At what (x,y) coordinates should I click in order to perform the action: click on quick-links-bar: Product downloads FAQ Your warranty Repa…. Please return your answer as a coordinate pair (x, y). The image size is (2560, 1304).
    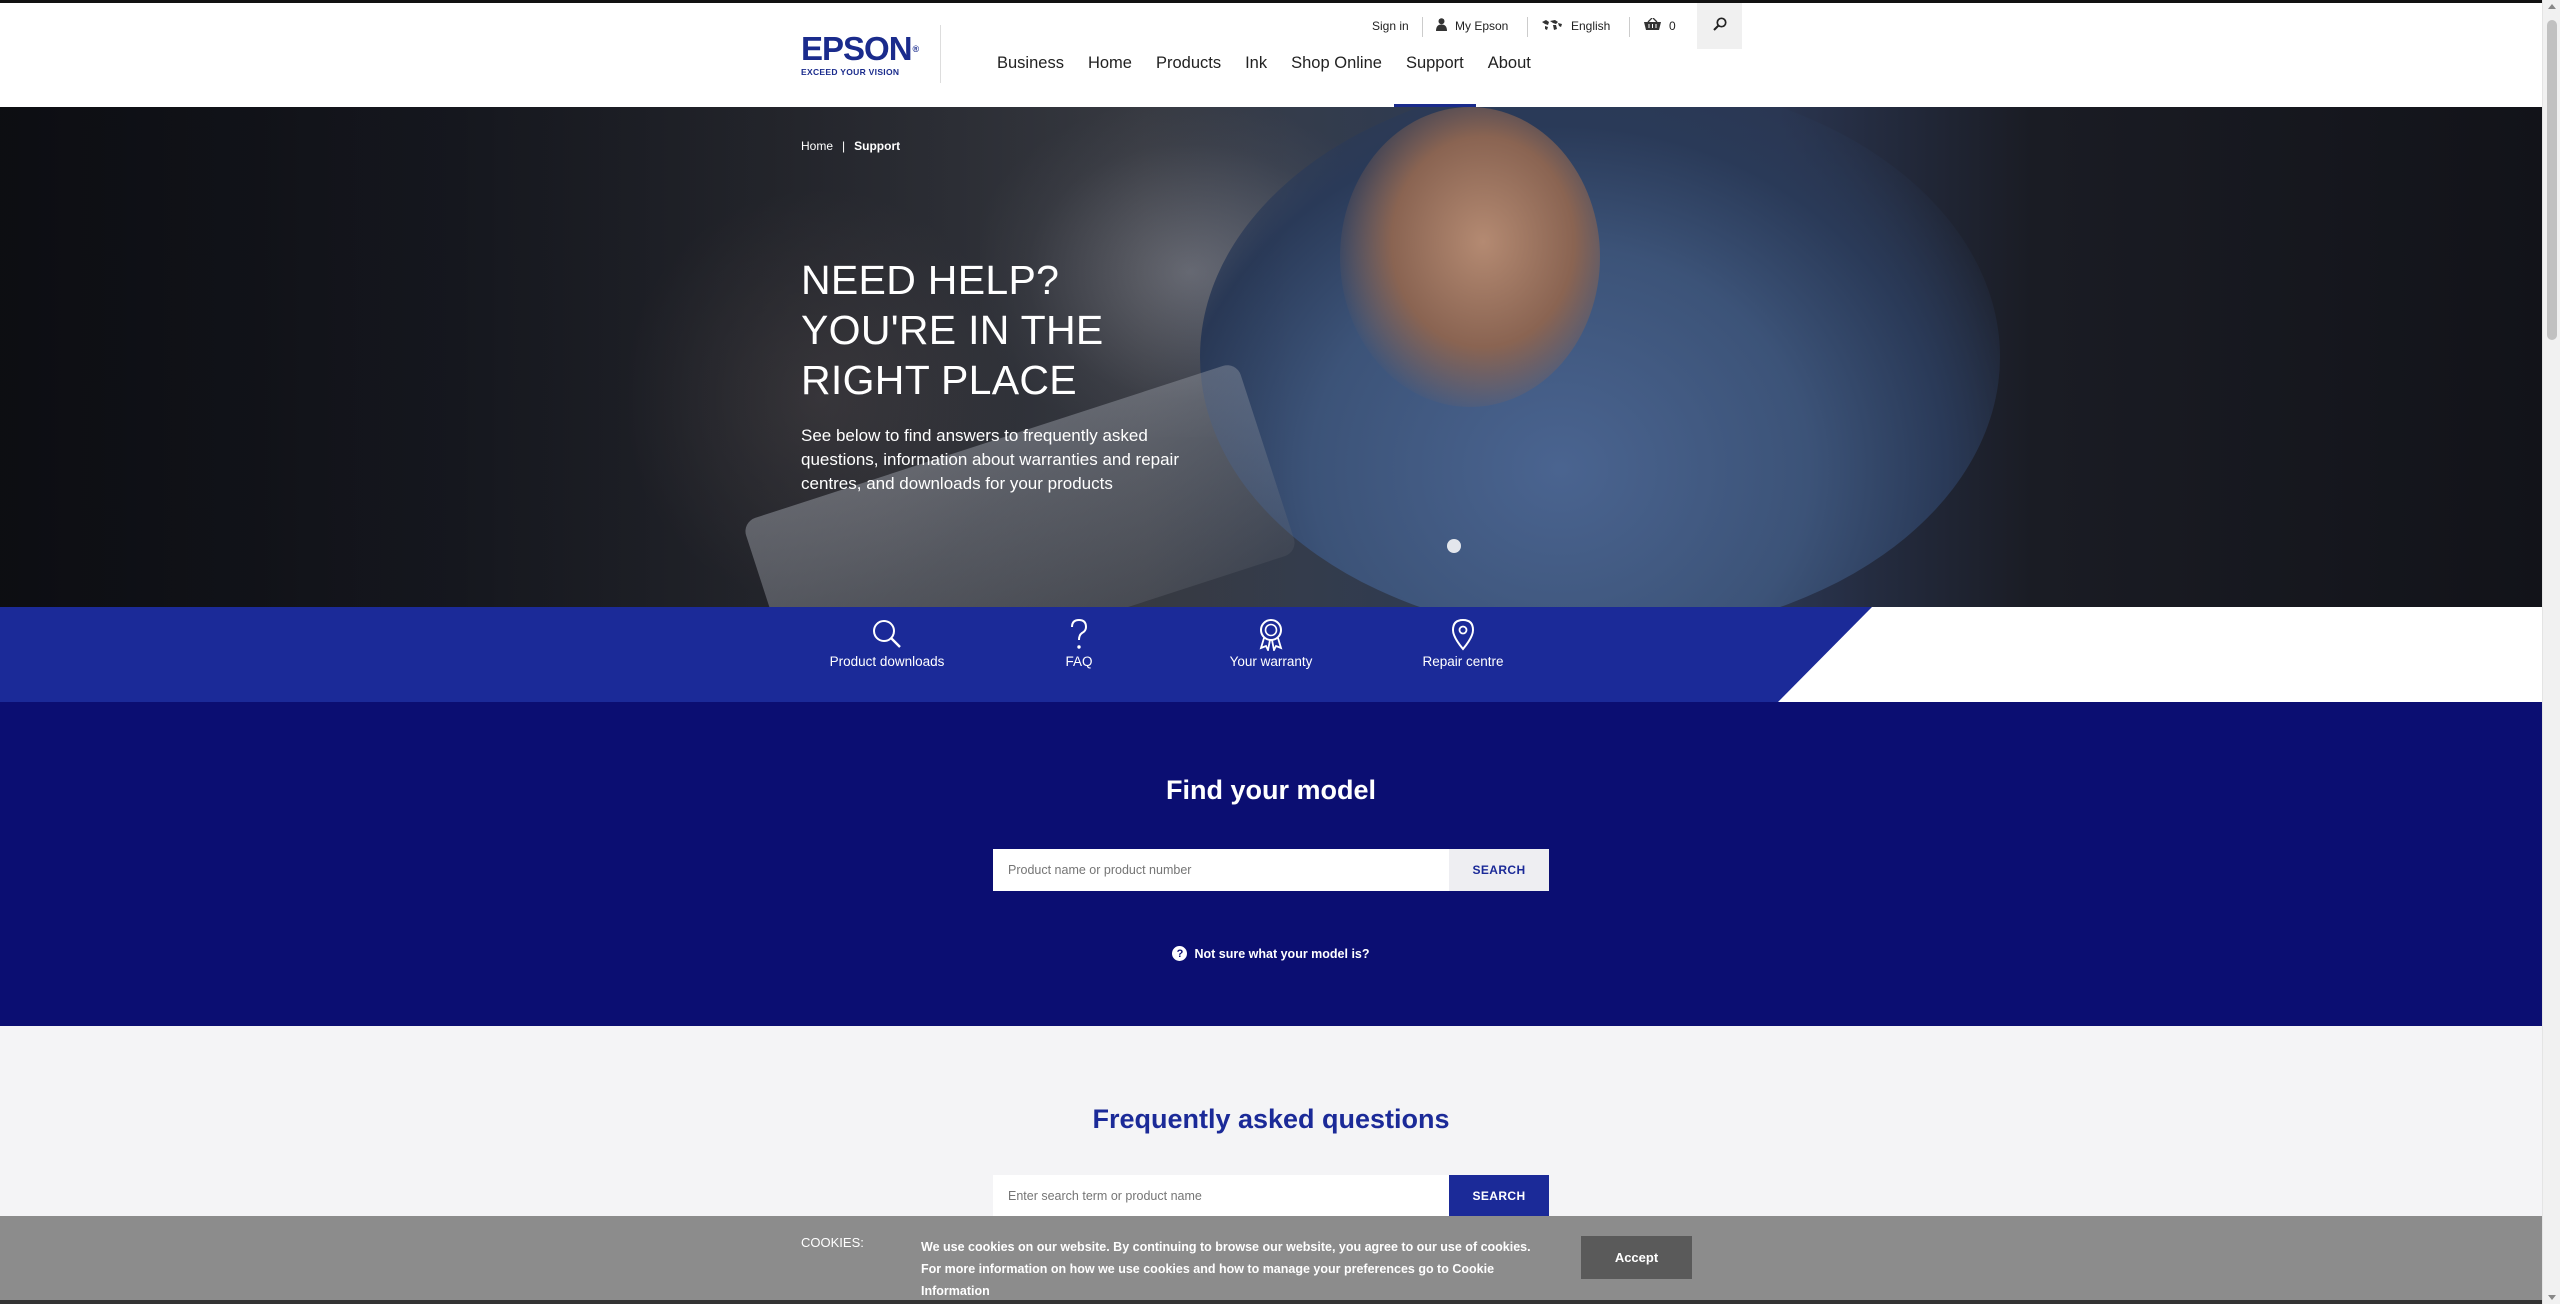
    Looking at the image, I should click on (1271, 654).